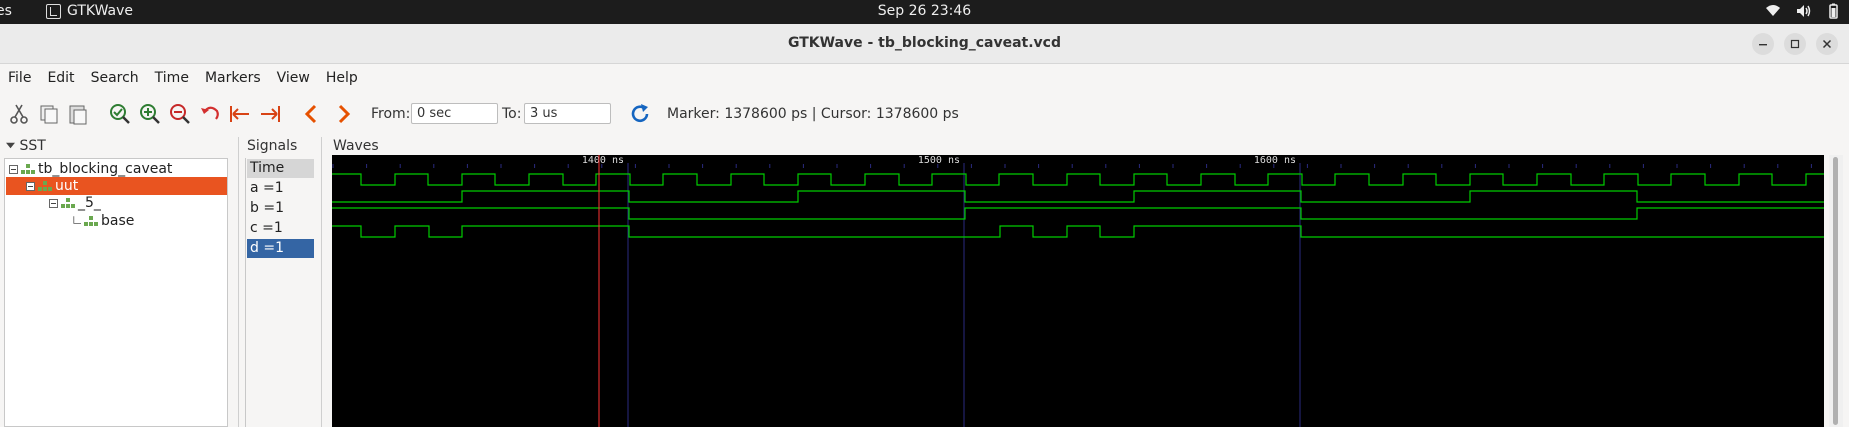  I want to click on menu-help: Help, so click(342, 78).